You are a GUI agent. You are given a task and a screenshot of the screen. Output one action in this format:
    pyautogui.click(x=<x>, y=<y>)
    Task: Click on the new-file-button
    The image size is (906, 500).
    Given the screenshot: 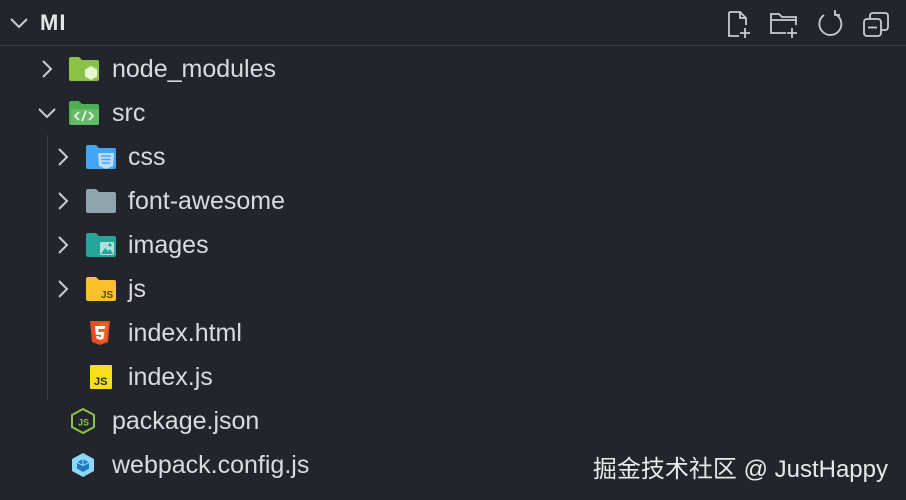 What is the action you would take?
    pyautogui.click(x=738, y=24)
    